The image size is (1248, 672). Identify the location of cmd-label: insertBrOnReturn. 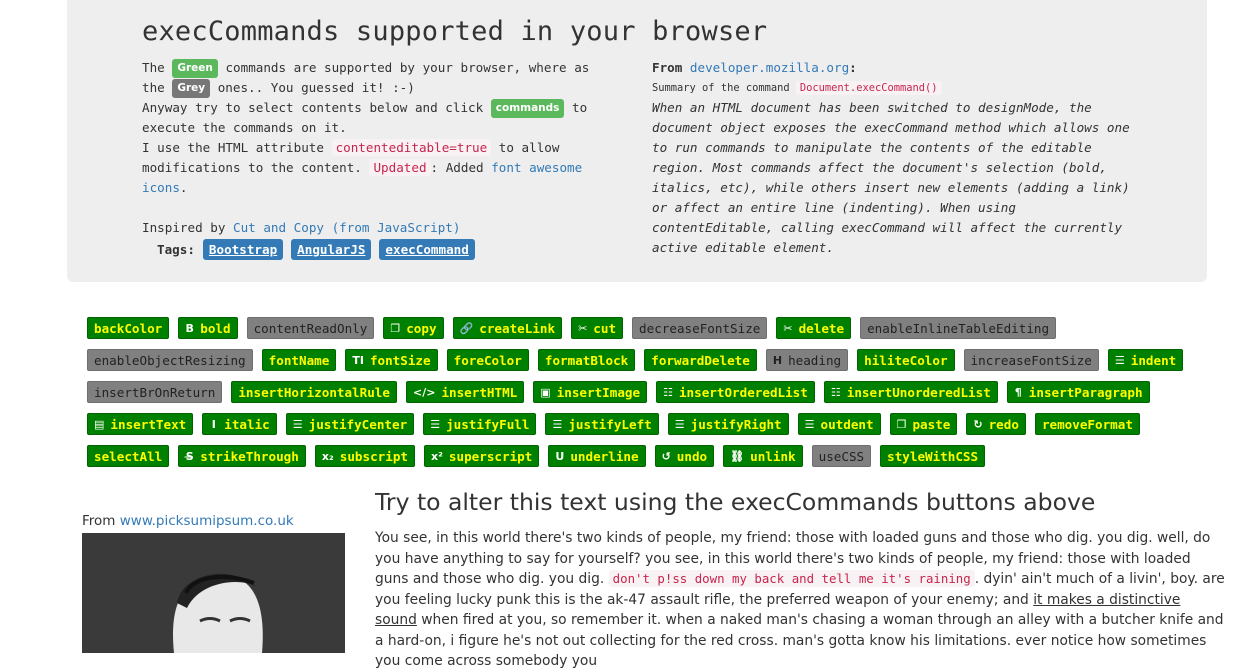
(155, 392).